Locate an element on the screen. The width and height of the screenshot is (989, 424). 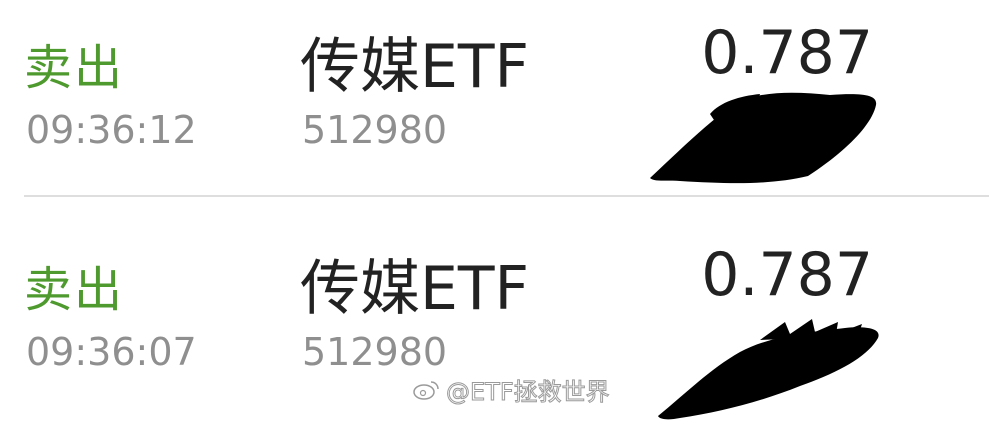
weibo-icon is located at coordinates (426, 390).